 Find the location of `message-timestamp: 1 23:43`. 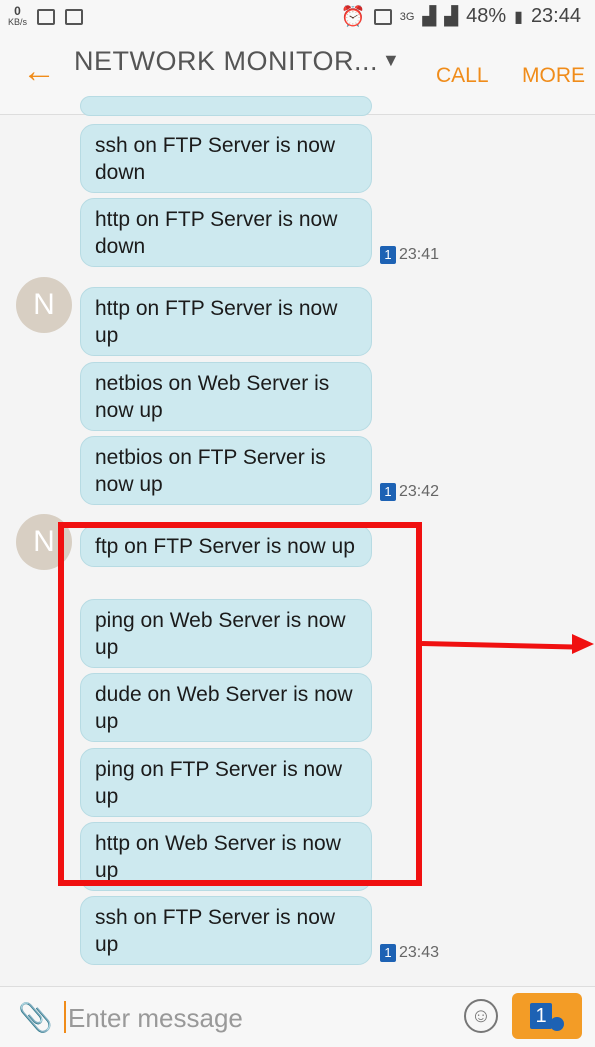

message-timestamp: 1 23:43 is located at coordinates (409, 953).